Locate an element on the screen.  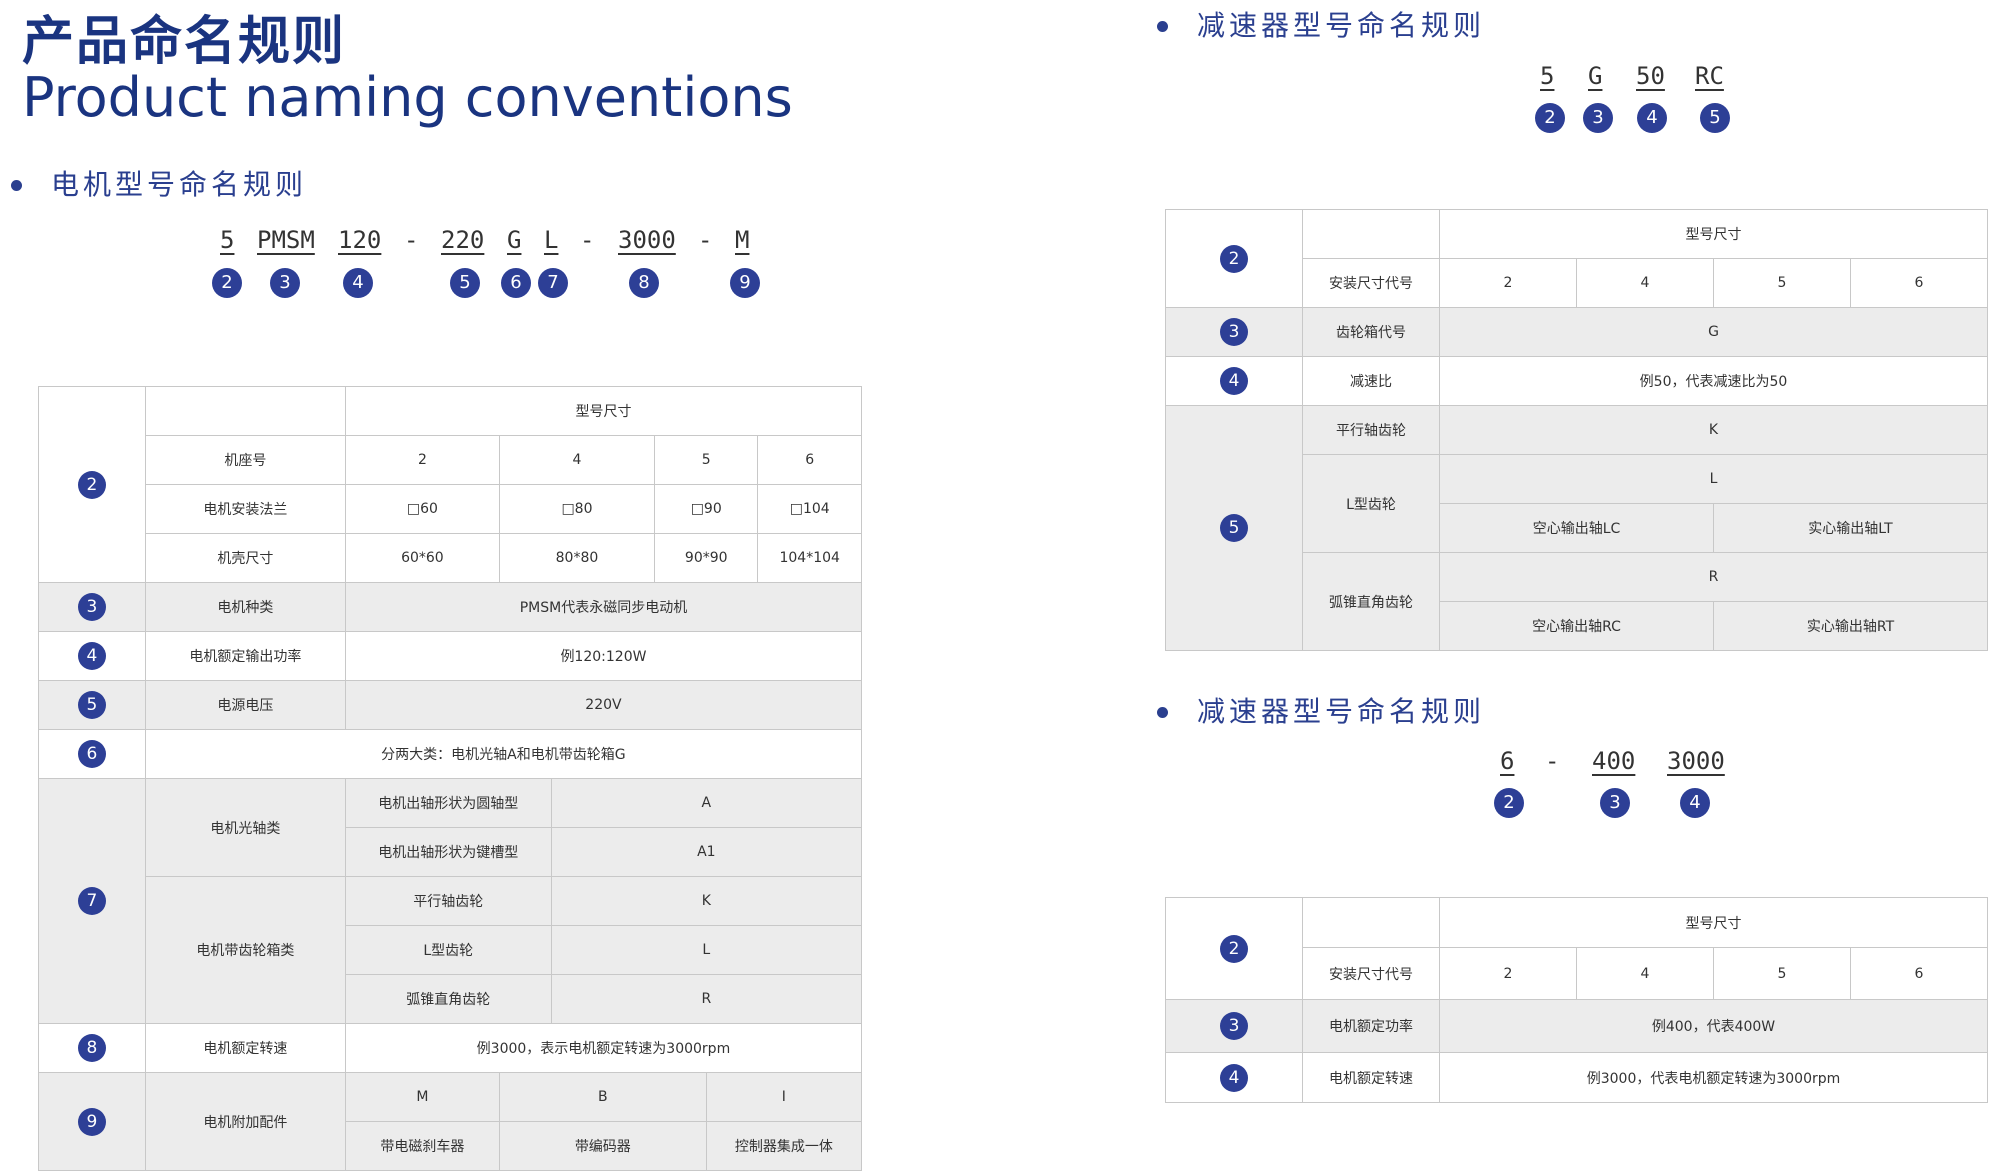
mount-label: 安装尺寸代号 is located at coordinates (1371, 973).